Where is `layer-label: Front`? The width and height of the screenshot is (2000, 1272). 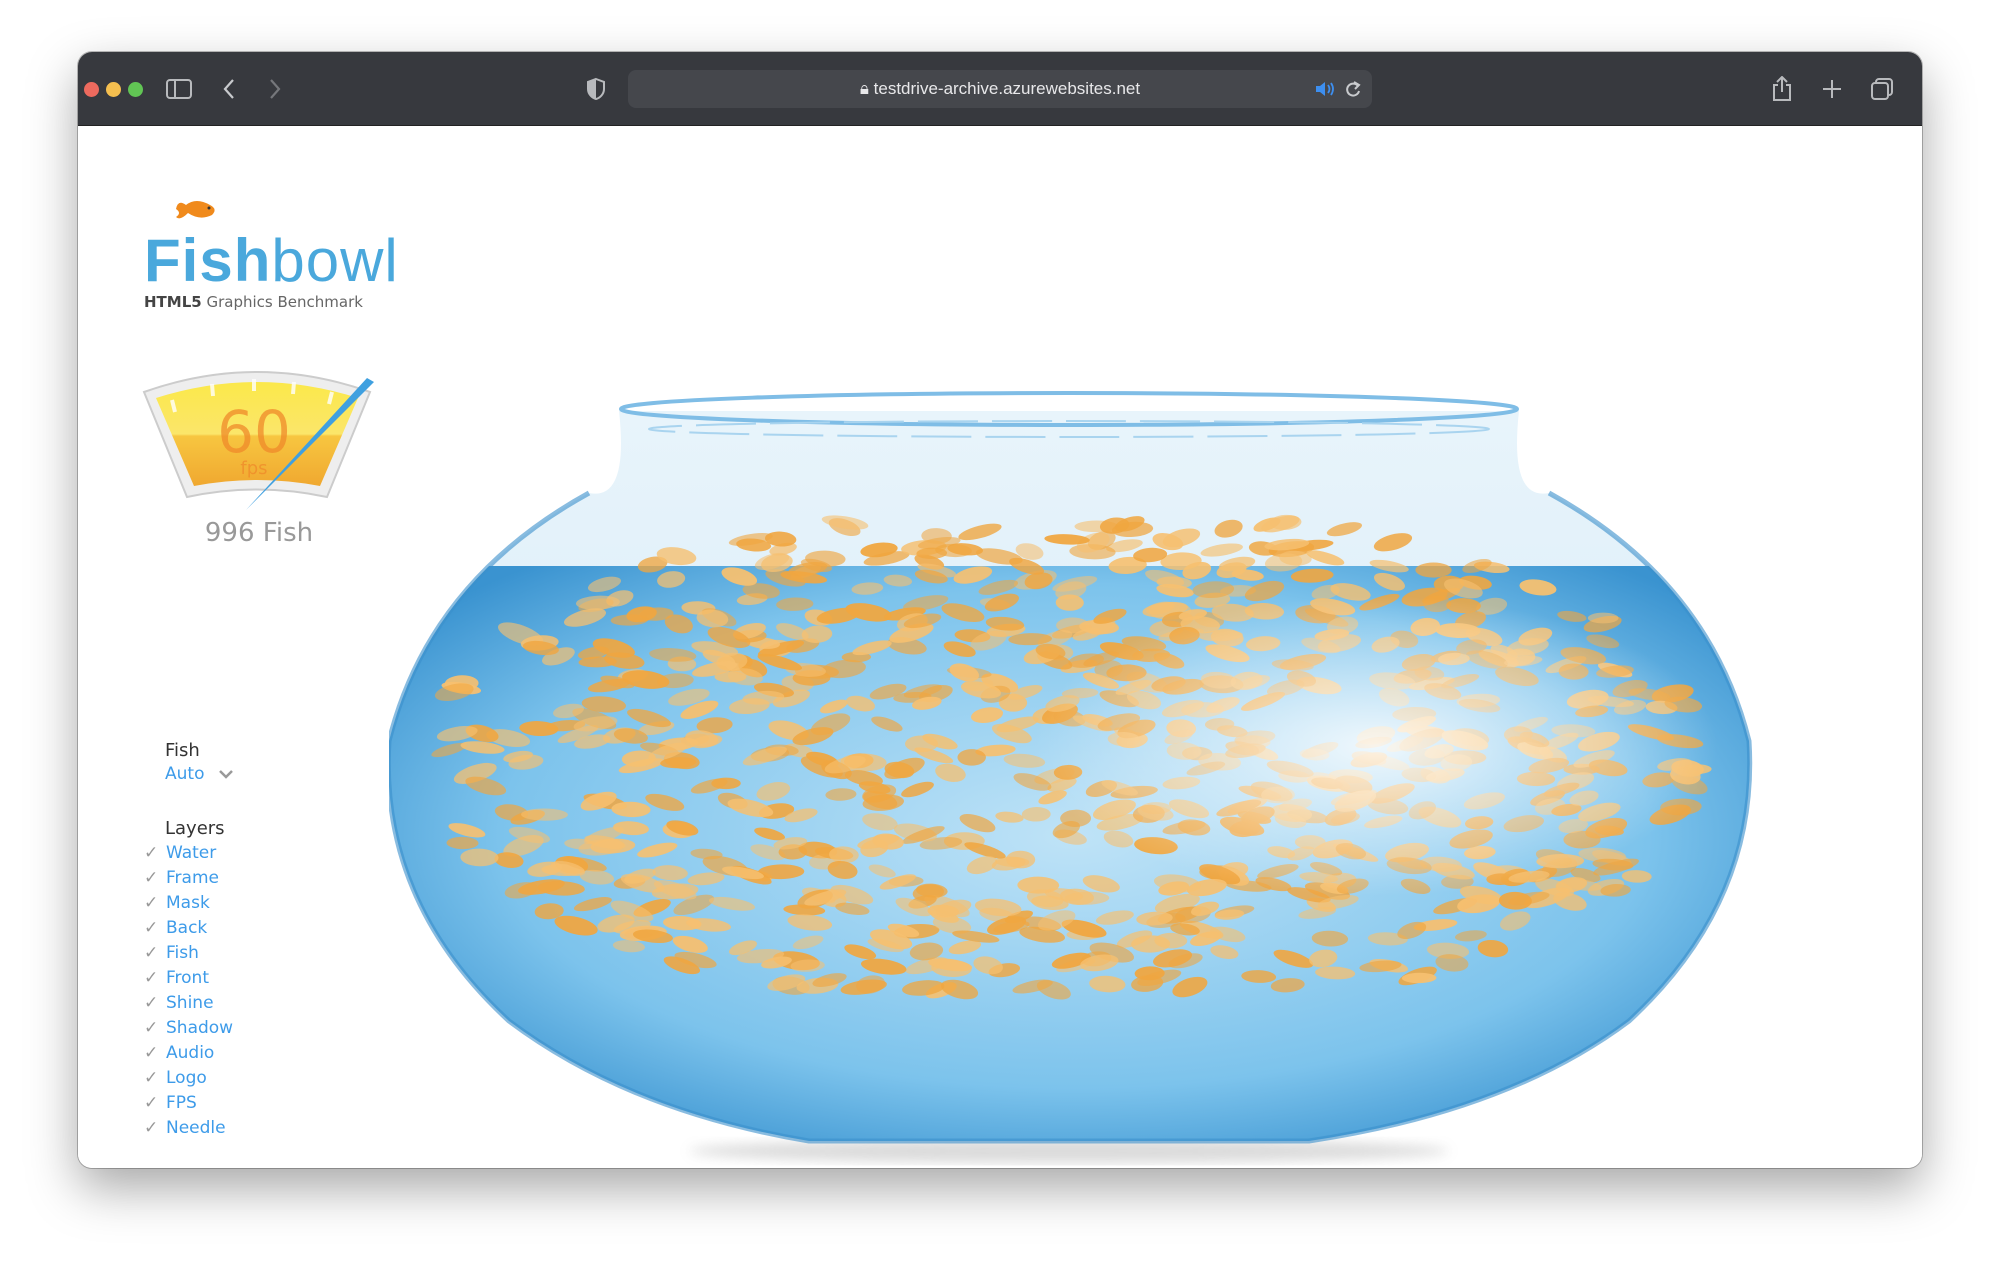
layer-label: Front is located at coordinates (187, 977).